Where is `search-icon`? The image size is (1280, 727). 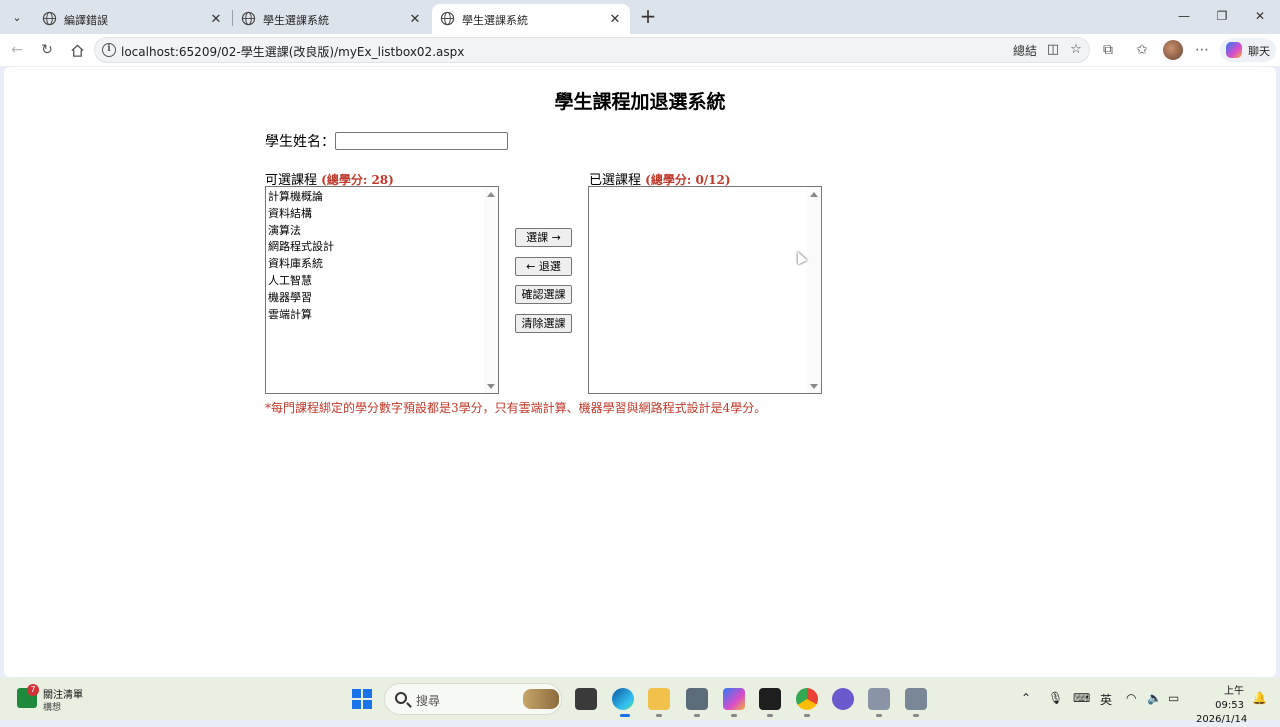 search-icon is located at coordinates (401, 698).